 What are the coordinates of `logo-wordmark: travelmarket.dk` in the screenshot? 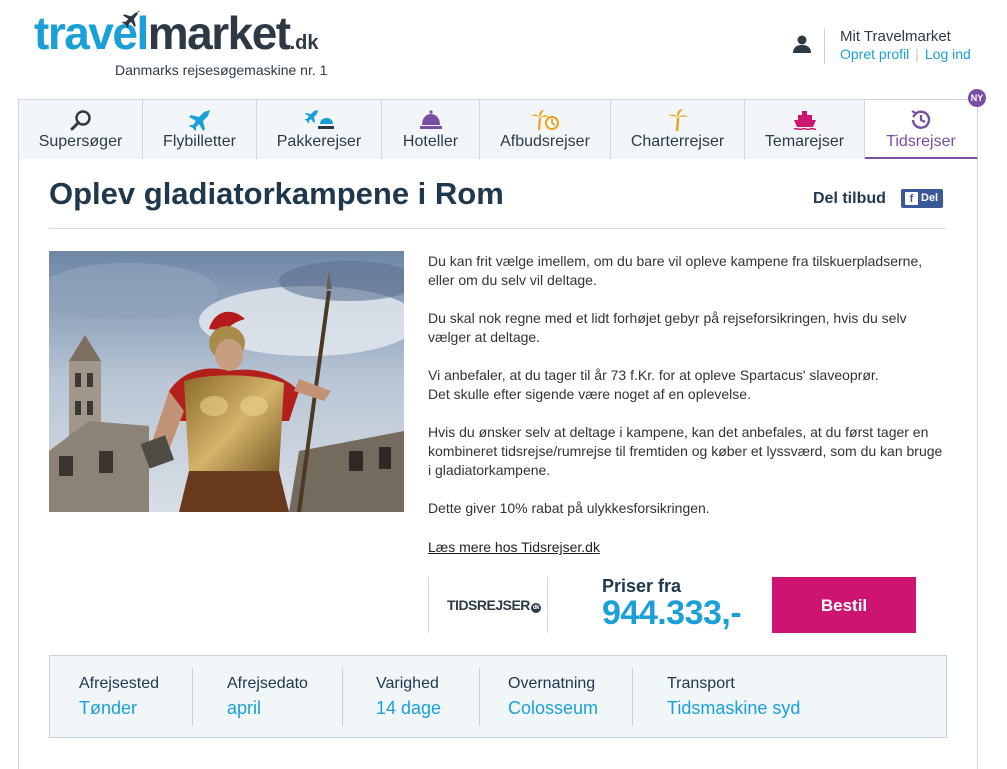 It's located at (176, 33).